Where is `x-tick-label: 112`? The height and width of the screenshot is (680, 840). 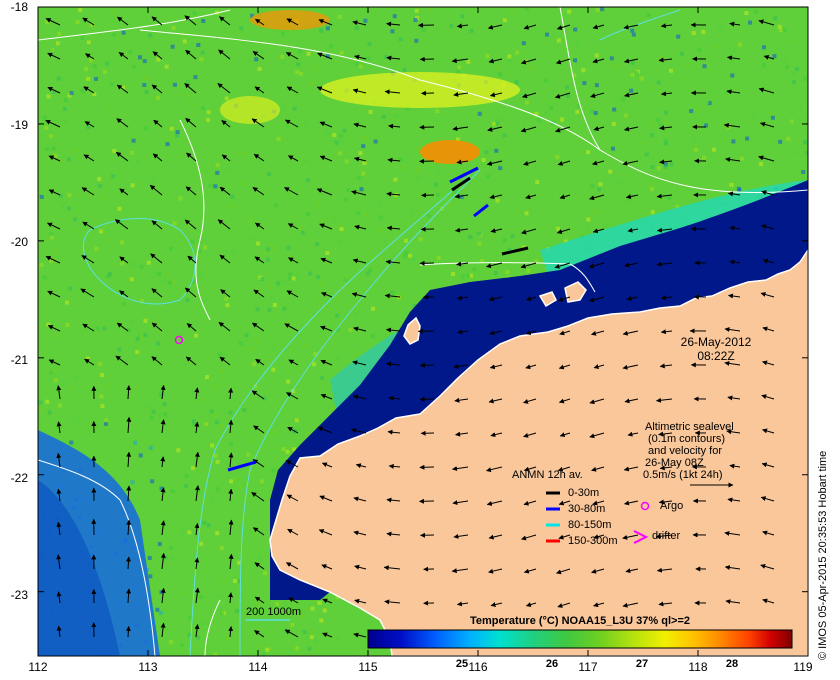 x-tick-label: 112 is located at coordinates (37, 667).